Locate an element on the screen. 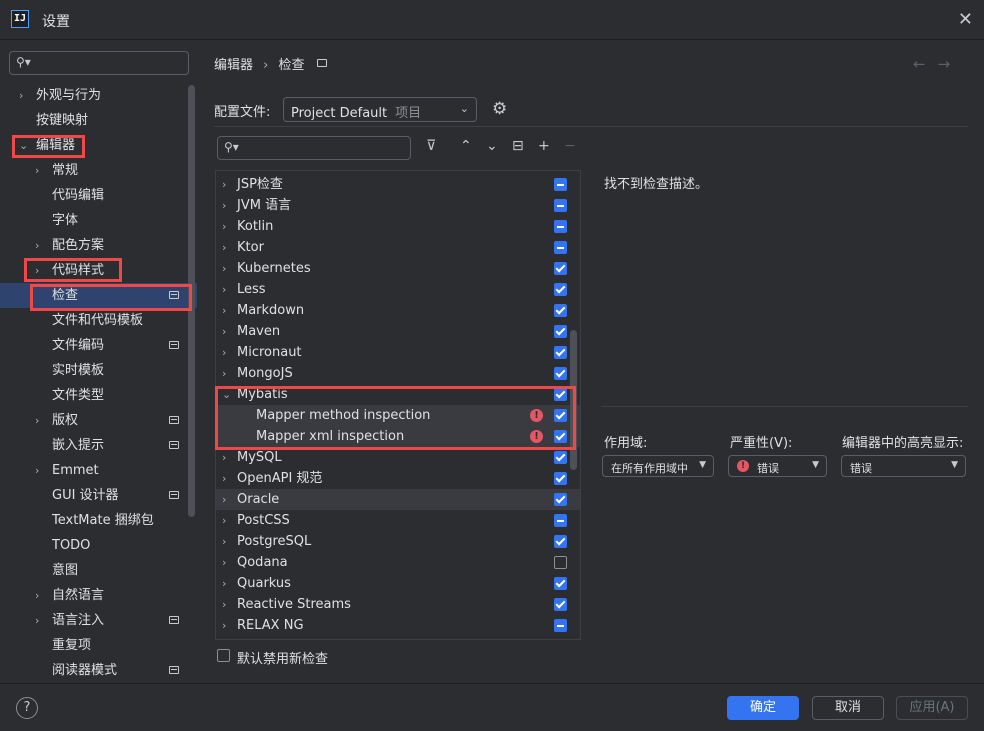 This screenshot has width=984, height=731. sidebar-item: 意图 is located at coordinates (98, 570).